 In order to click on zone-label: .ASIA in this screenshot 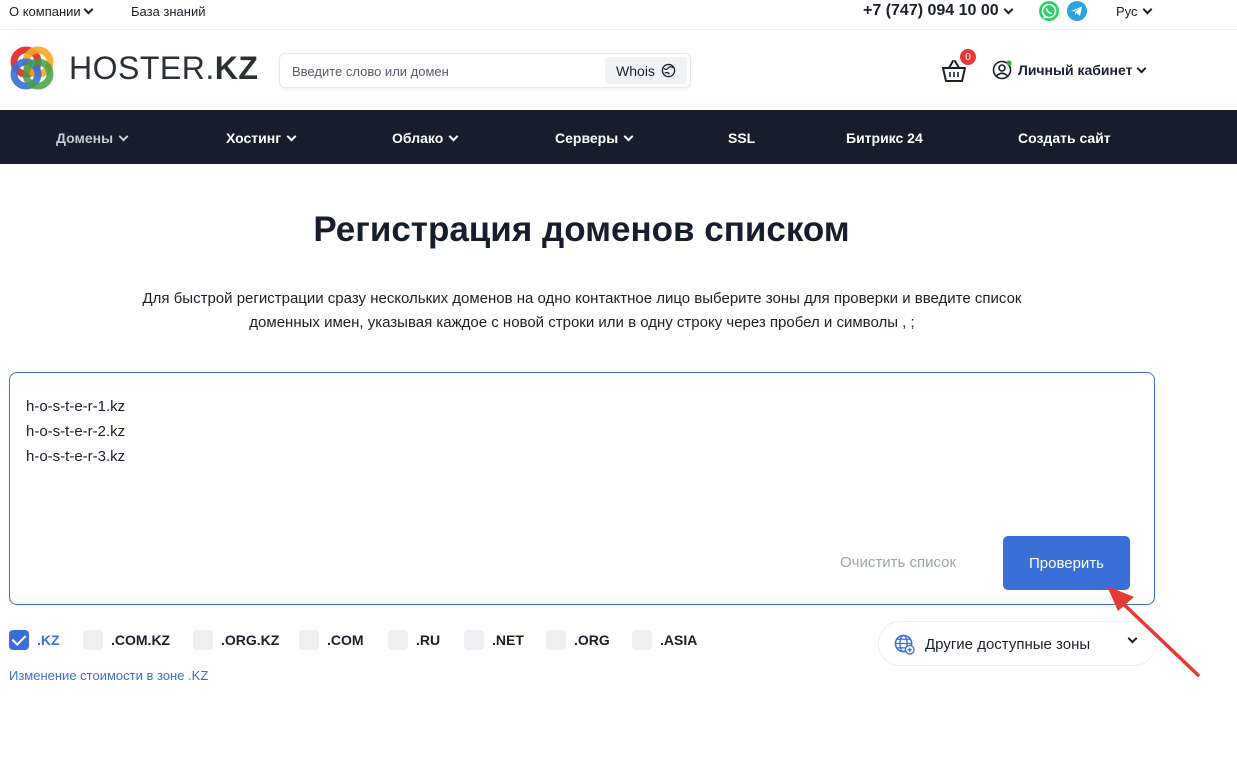, I will do `click(679, 640)`.